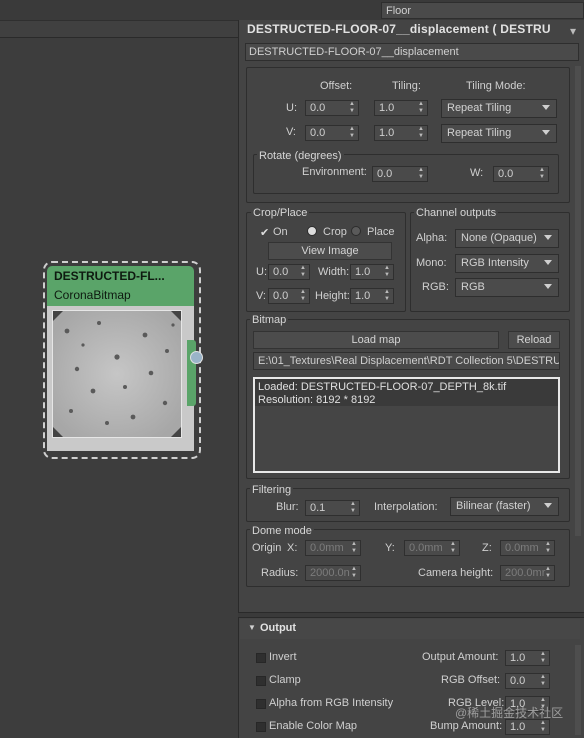 The height and width of the screenshot is (738, 584). What do you see at coordinates (261, 658) in the screenshot?
I see `invert-checkbox` at bounding box center [261, 658].